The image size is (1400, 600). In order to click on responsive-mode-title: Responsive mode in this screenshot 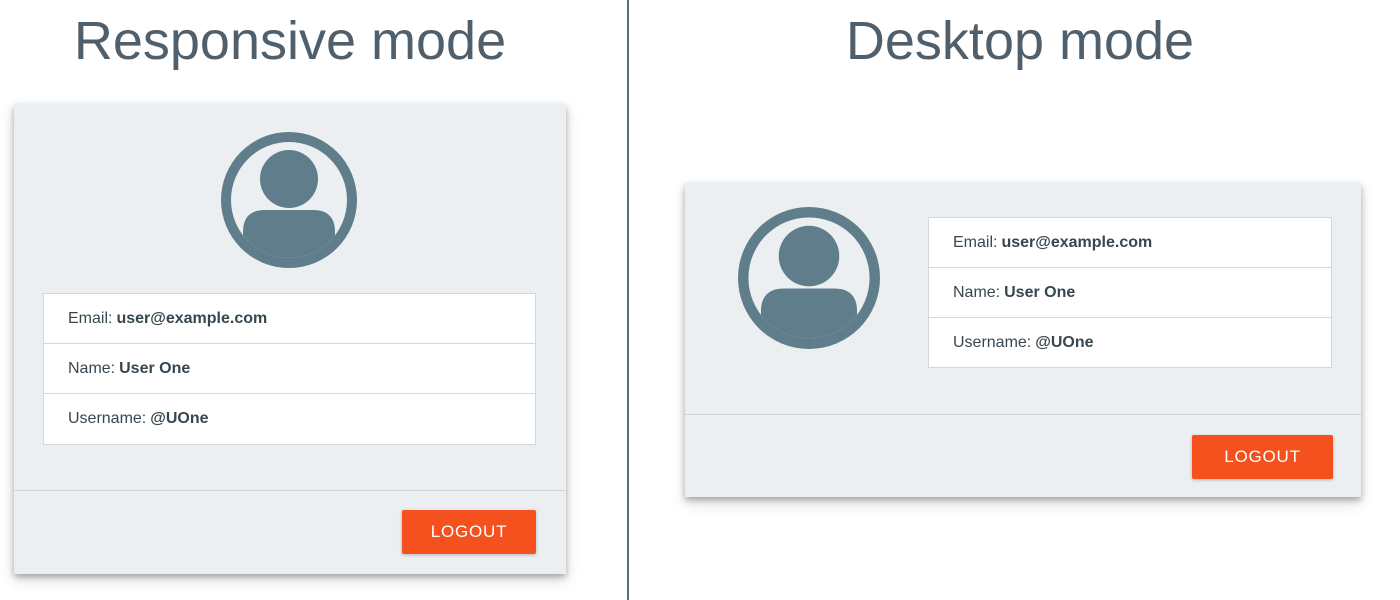, I will do `click(290, 41)`.